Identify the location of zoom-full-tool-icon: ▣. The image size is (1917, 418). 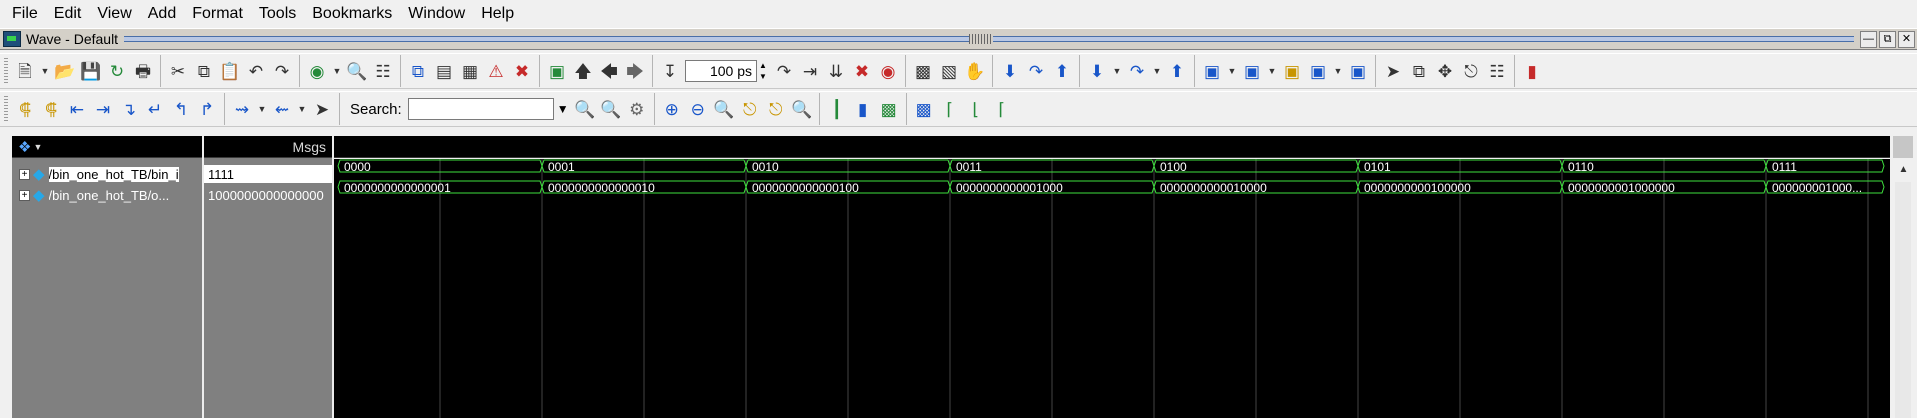
(1292, 71).